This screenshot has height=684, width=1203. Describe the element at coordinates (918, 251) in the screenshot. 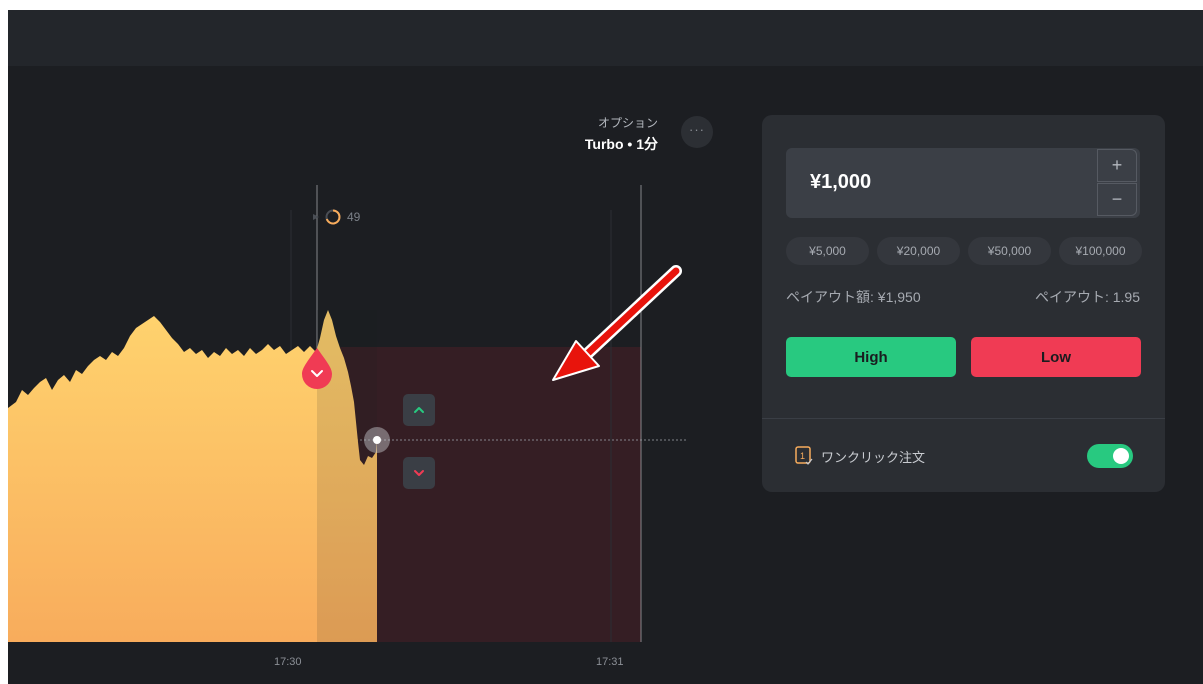

I see `preset-20000: ¥20,000` at that location.